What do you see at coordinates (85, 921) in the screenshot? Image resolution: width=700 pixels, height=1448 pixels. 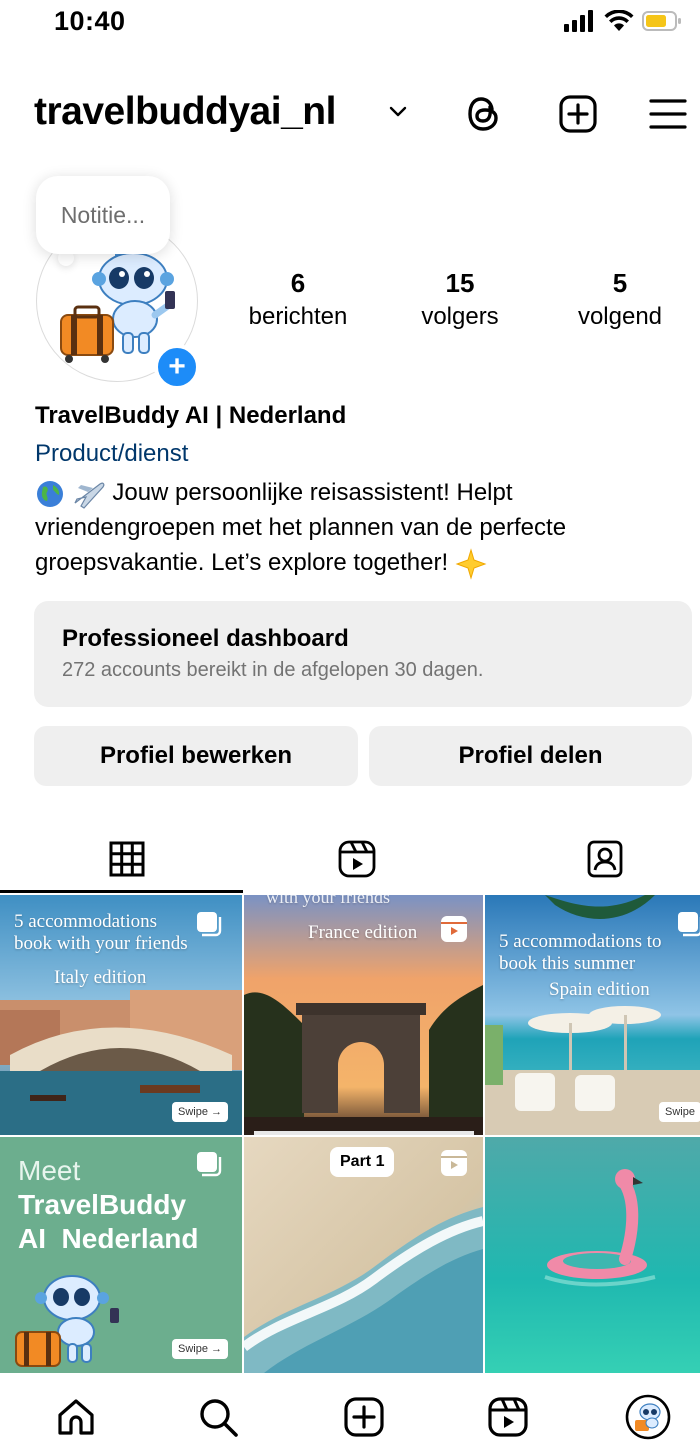 I see `post-italy-line1: 5 accommodations` at bounding box center [85, 921].